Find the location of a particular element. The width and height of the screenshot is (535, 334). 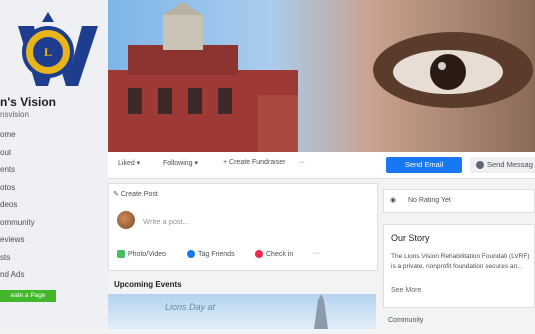

location-pin-icon is located at coordinates (259, 254).